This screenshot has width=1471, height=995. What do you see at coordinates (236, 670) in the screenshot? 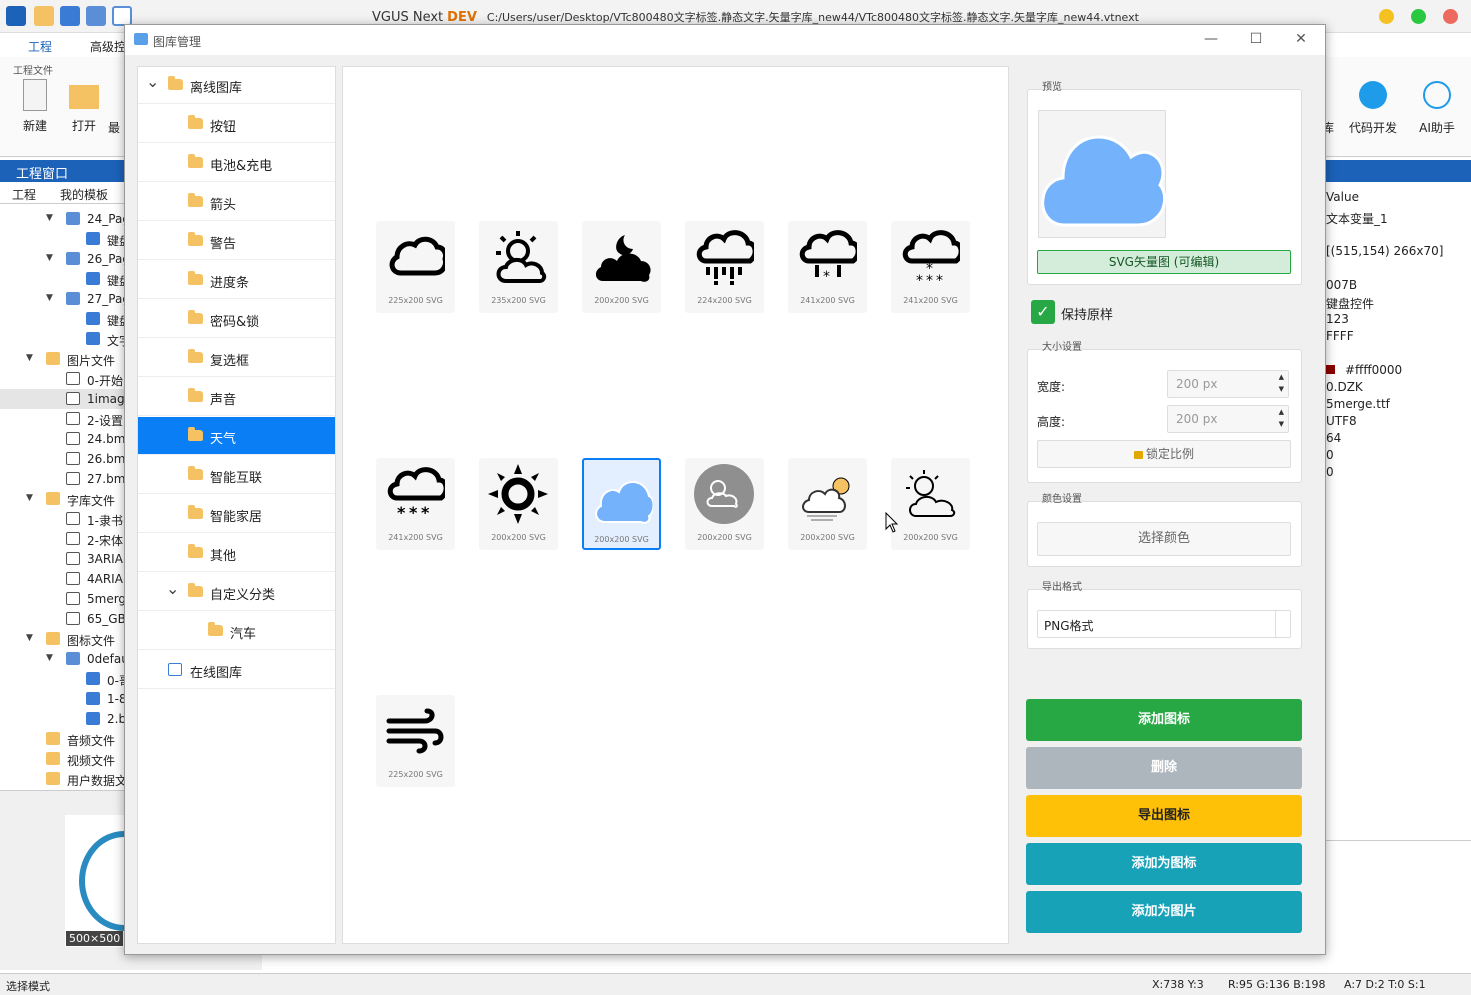
I see `category-item: 在线图库` at bounding box center [236, 670].